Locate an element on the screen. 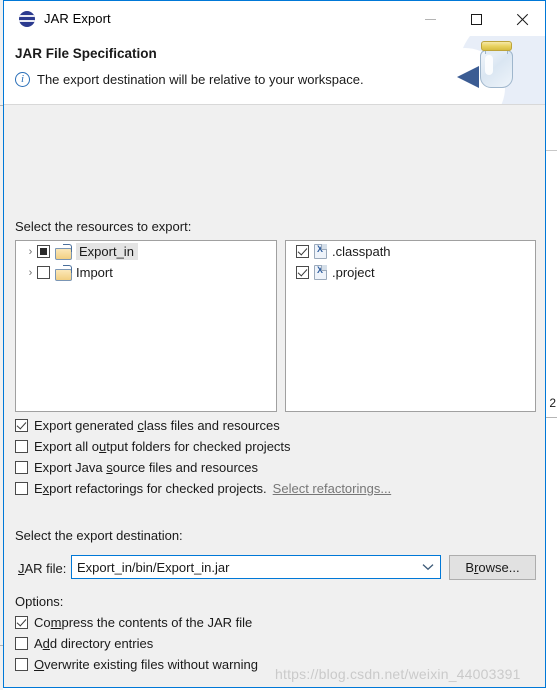 Image resolution: width=557 pixels, height=690 pixels. backdrop-line-number: 2 is located at coordinates (552, 403).